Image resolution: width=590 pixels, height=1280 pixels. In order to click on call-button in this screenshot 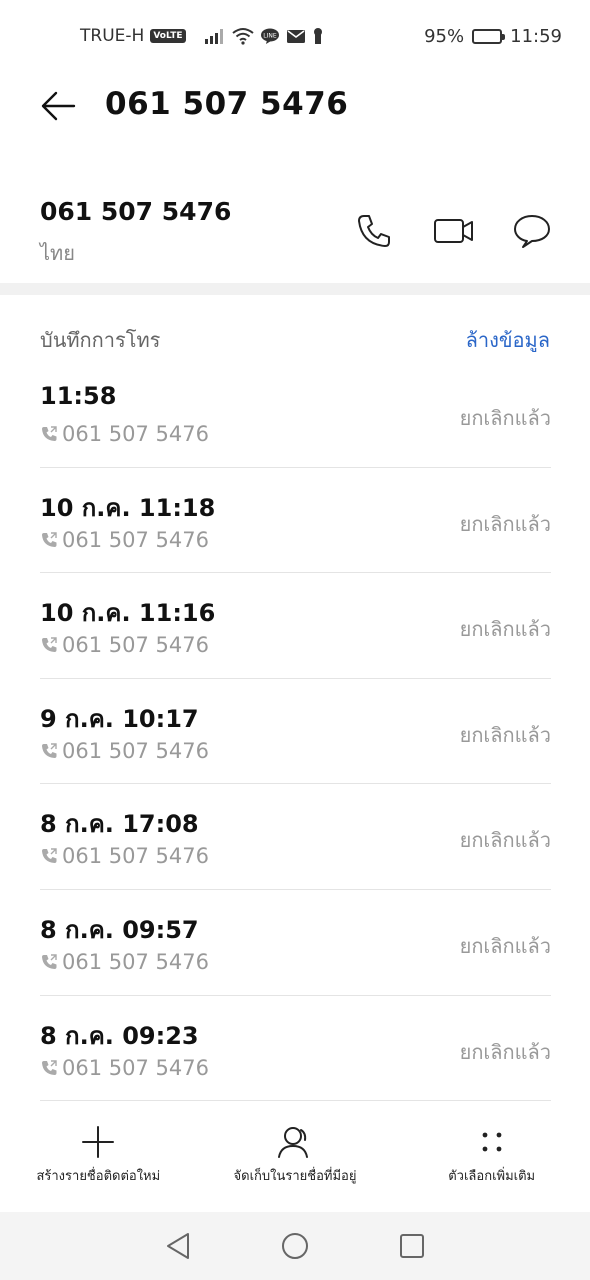, I will do `click(374, 231)`.